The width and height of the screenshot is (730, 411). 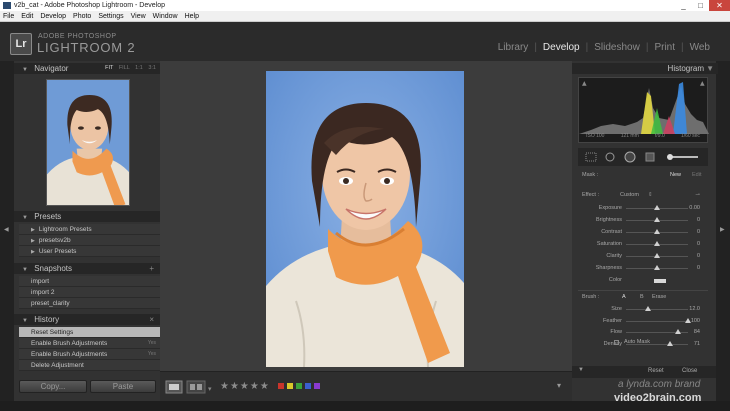 I want to click on navigator-preview, so click(x=88, y=142).